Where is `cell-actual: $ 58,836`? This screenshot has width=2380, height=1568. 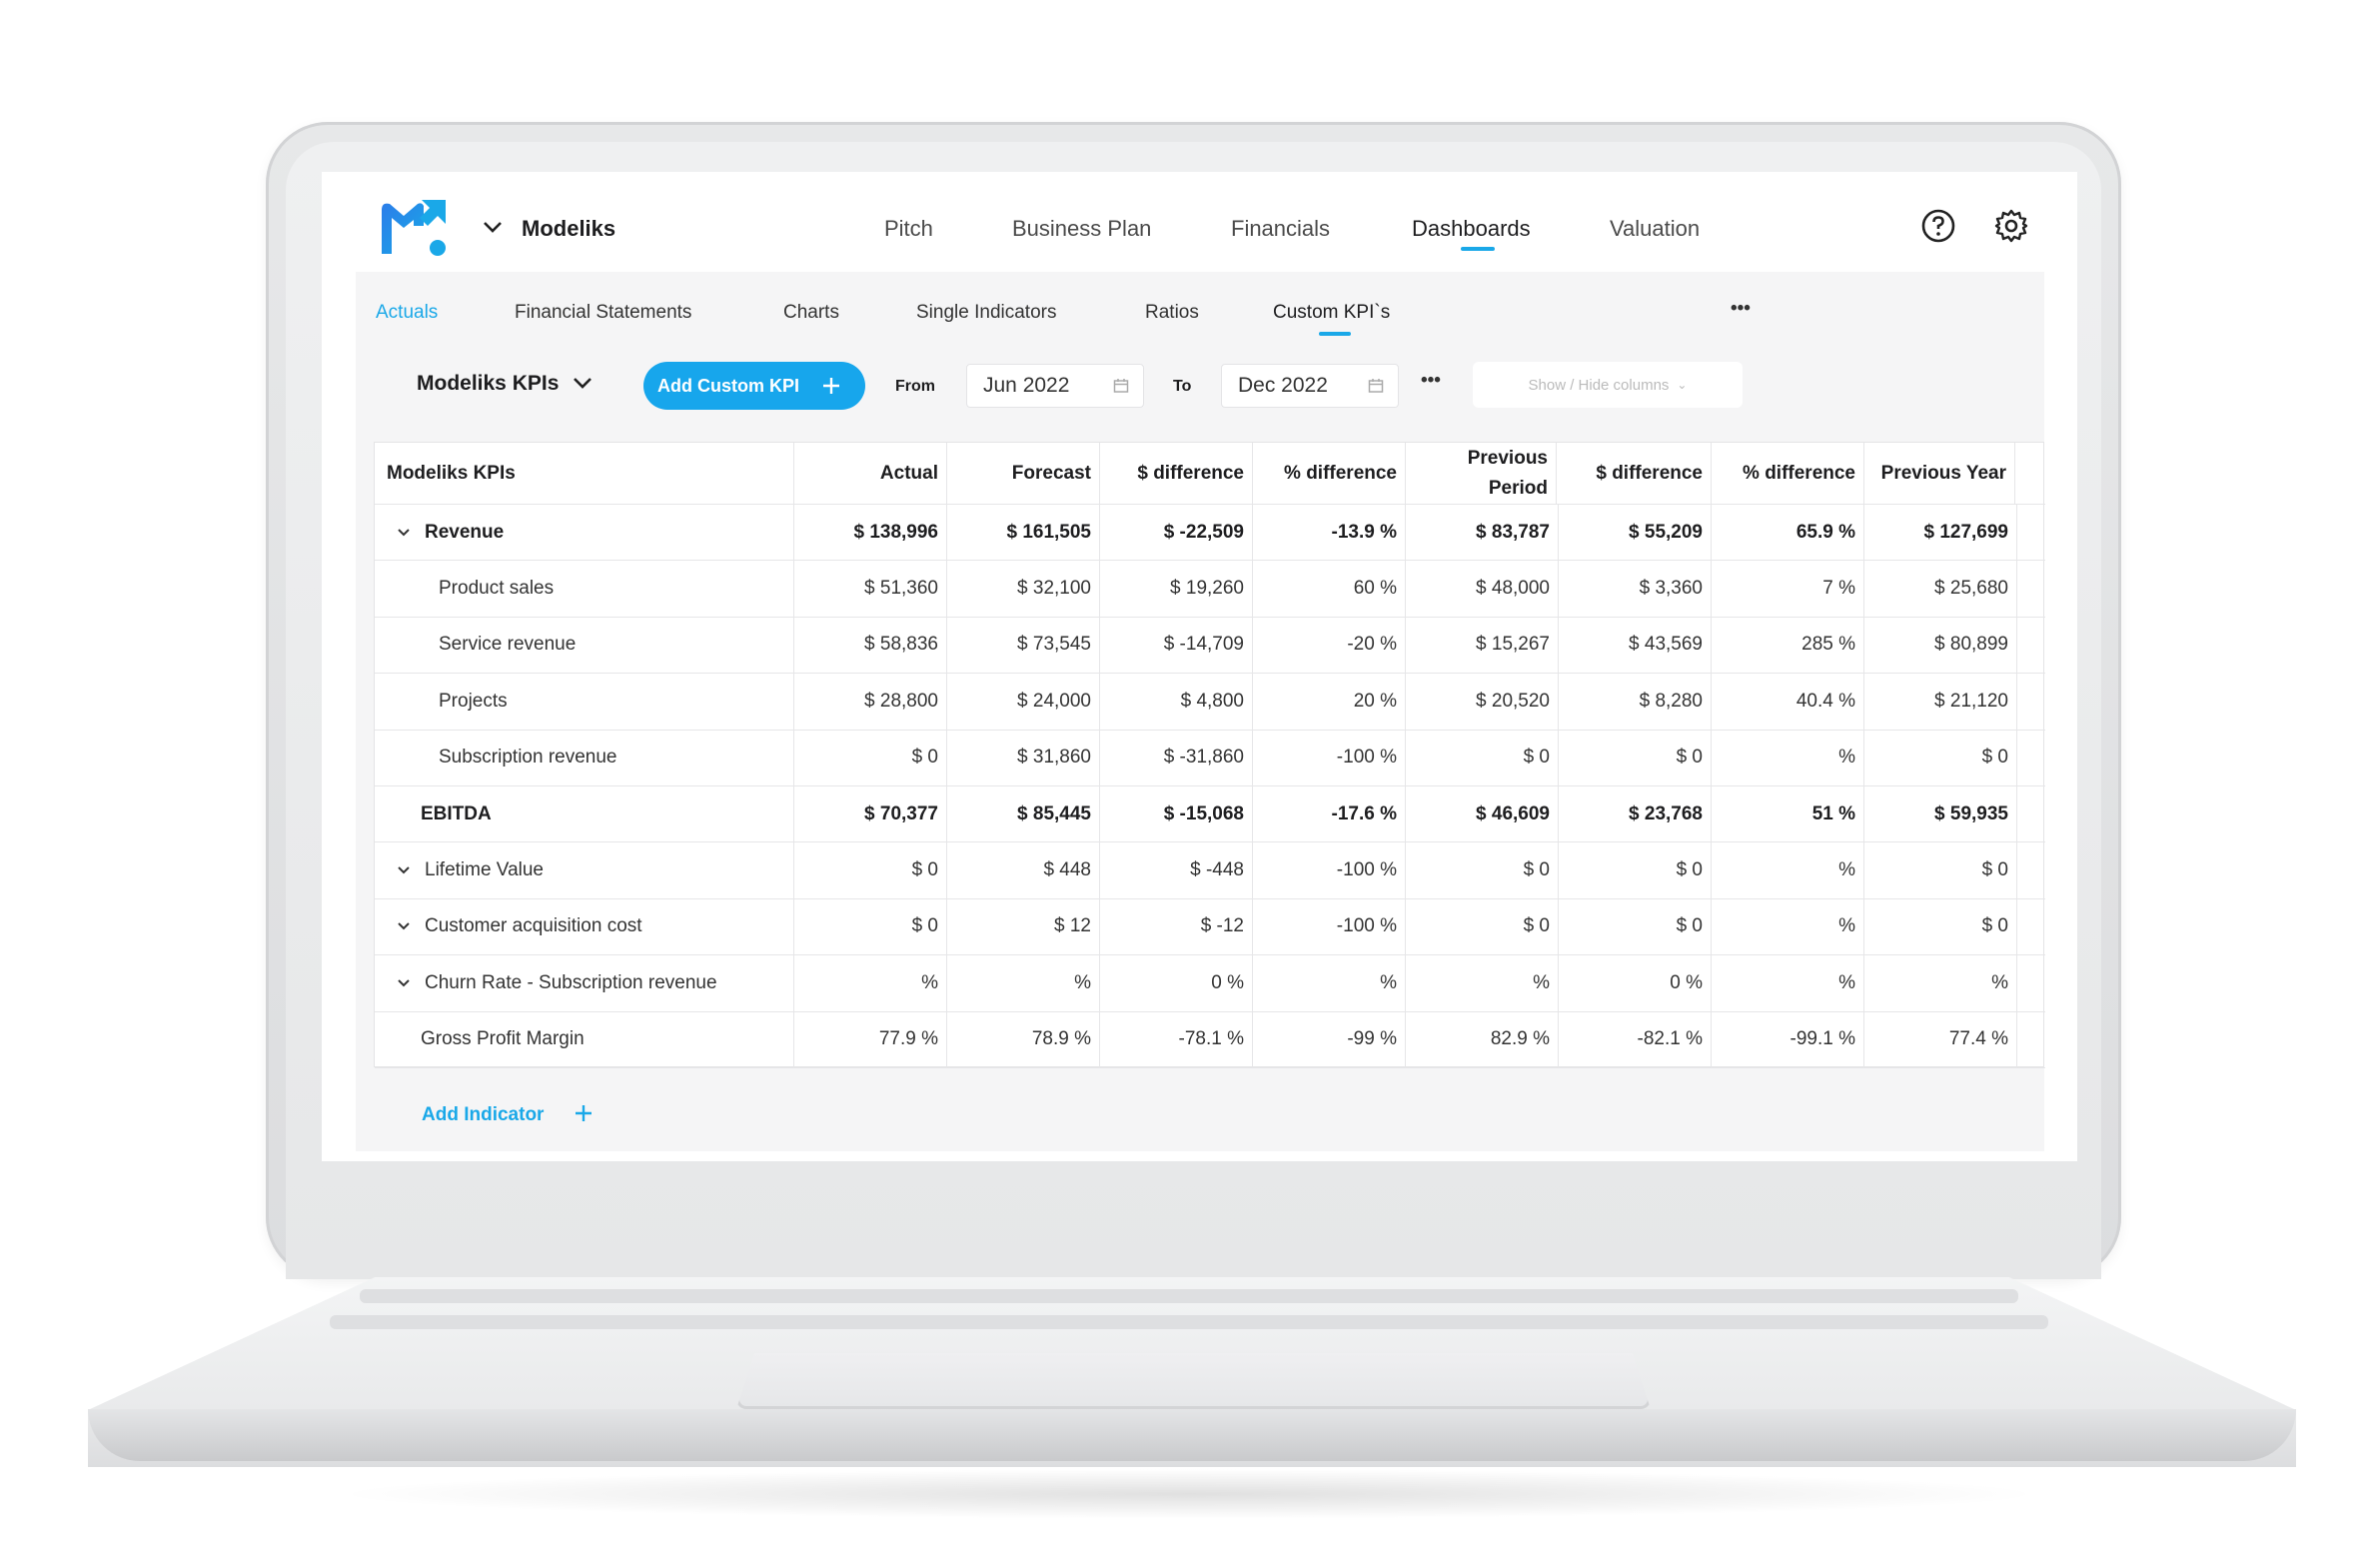 cell-actual: $ 58,836 is located at coordinates (870, 645).